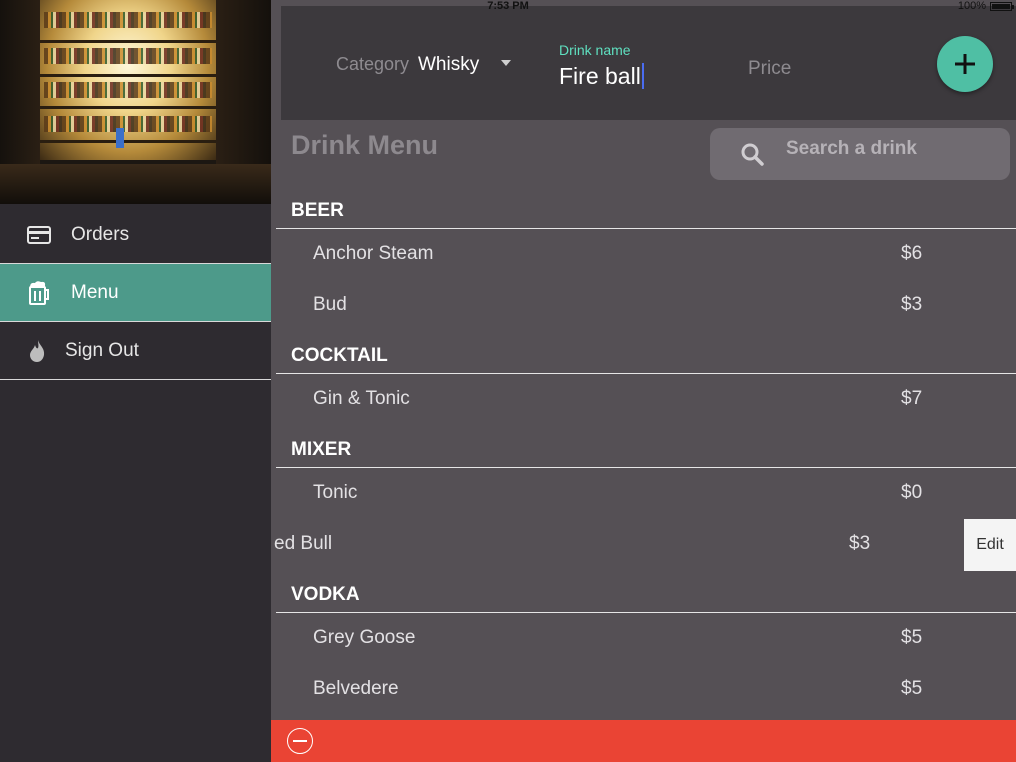 Image resolution: width=1016 pixels, height=762 pixels. Describe the element at coordinates (373, 253) in the screenshot. I see `drink-name: Anchor Steam` at that location.